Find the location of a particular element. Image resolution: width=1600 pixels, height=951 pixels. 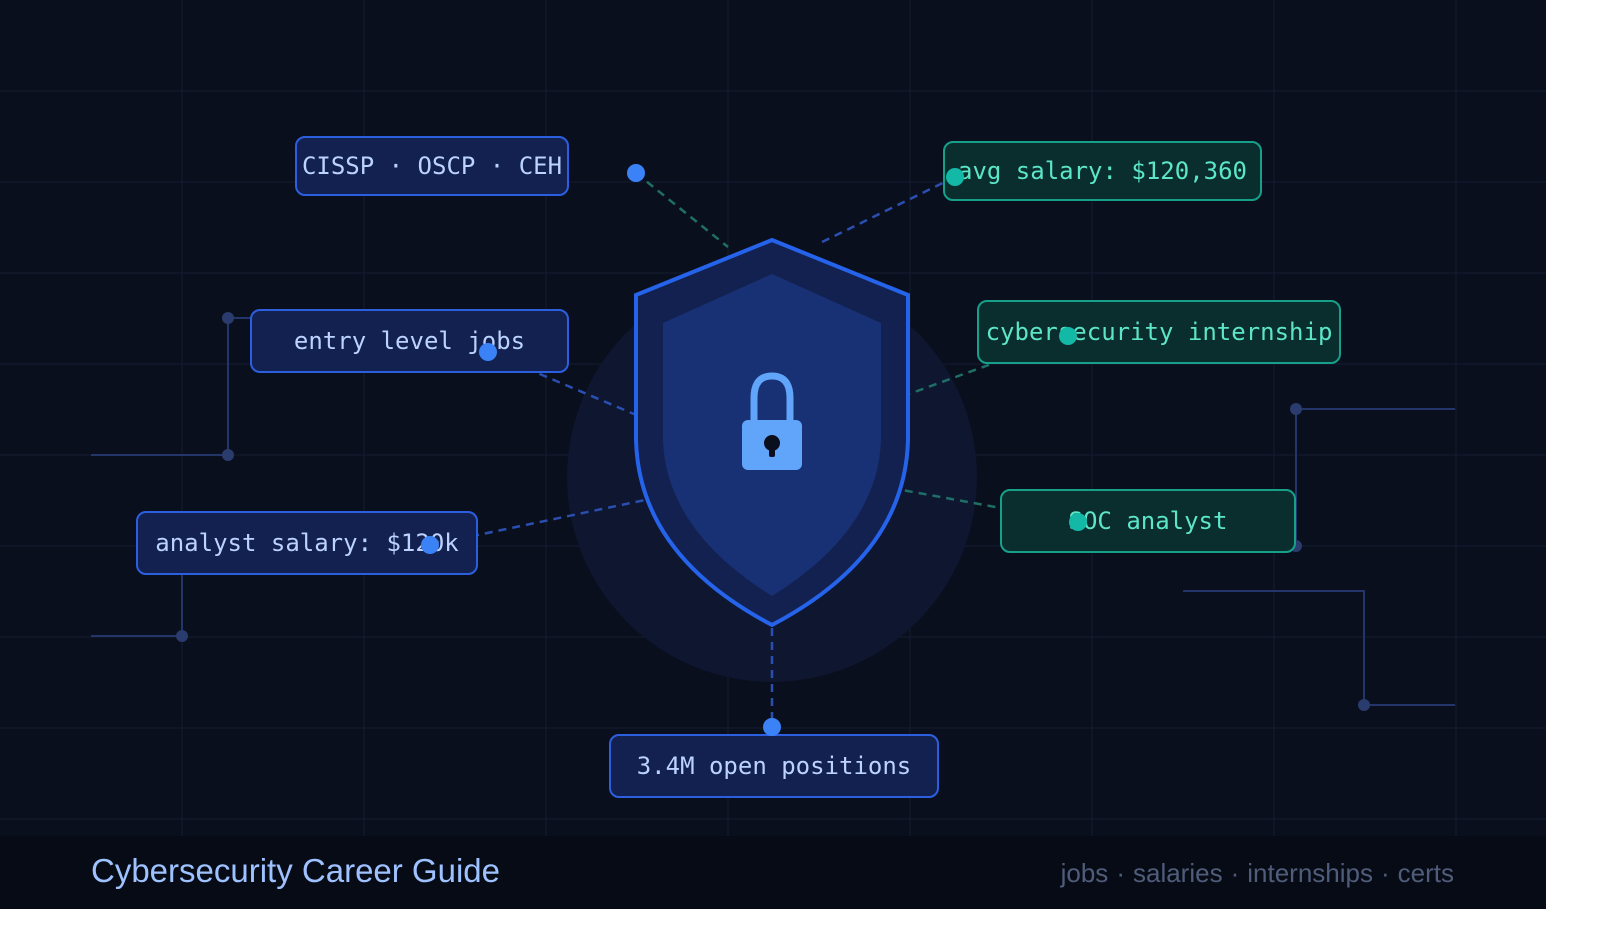

link-certs: certs is located at coordinates (1426, 873).